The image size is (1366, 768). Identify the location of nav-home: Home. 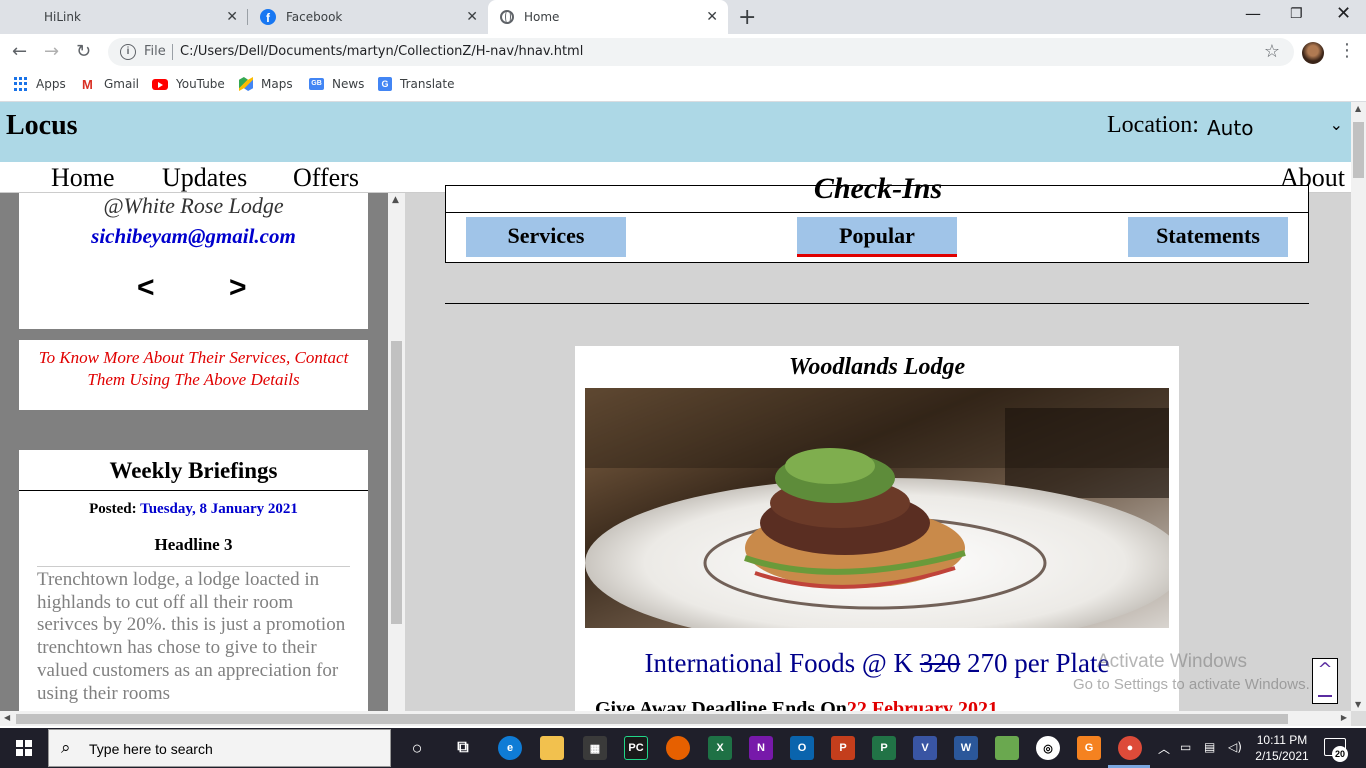
(83, 178).